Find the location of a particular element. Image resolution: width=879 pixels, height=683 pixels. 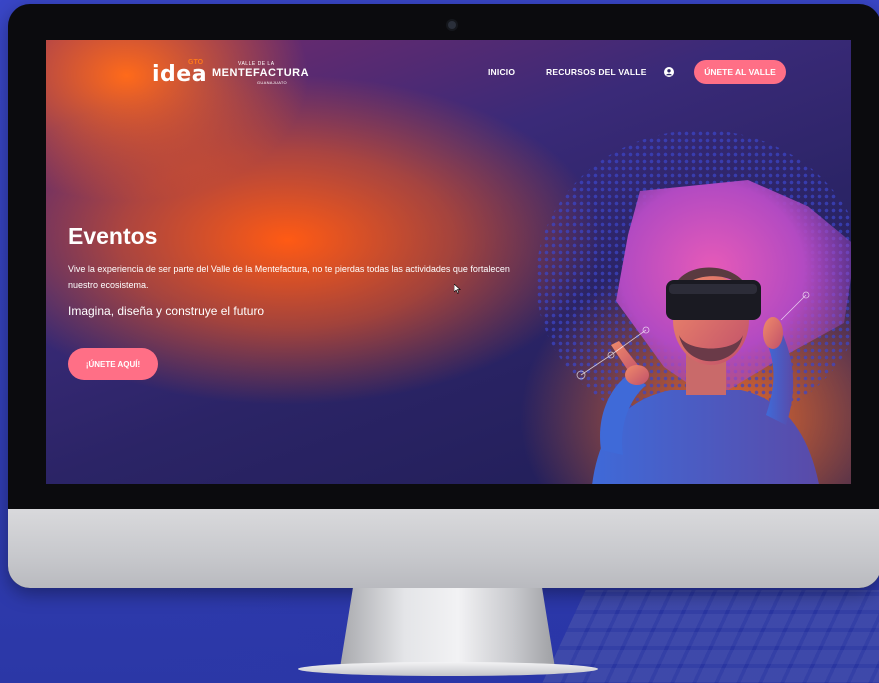

monitor-chin is located at coordinates (443, 548).